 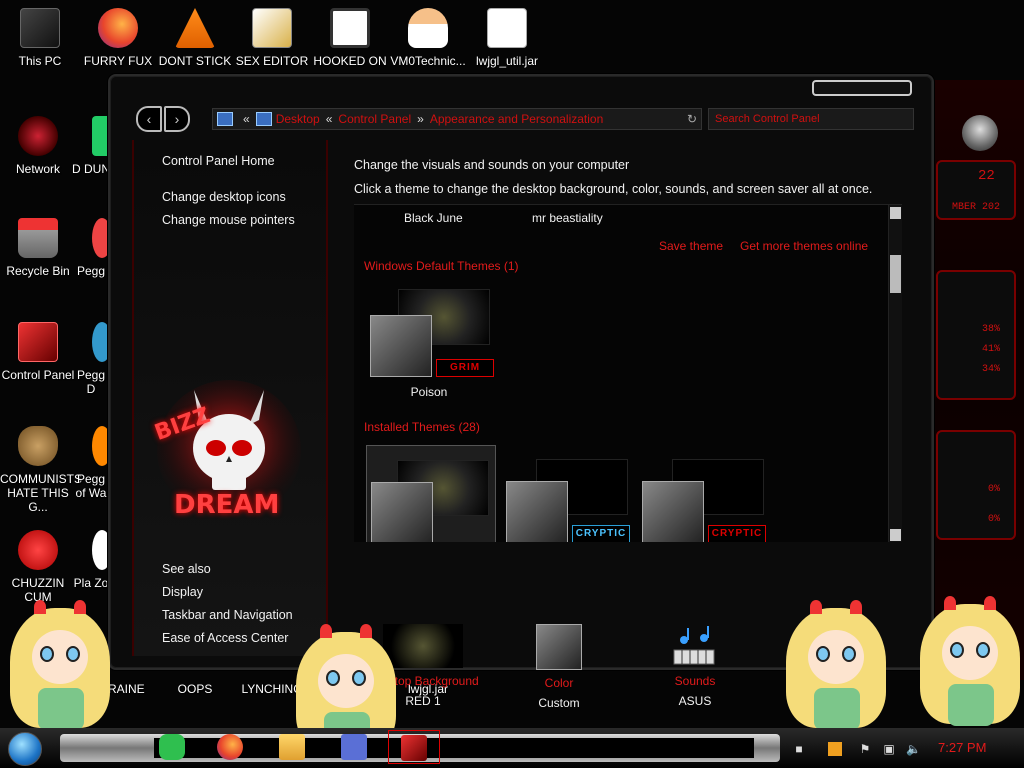 I want to click on taskbar-clock: 7:27 PM, so click(x=962, y=747).